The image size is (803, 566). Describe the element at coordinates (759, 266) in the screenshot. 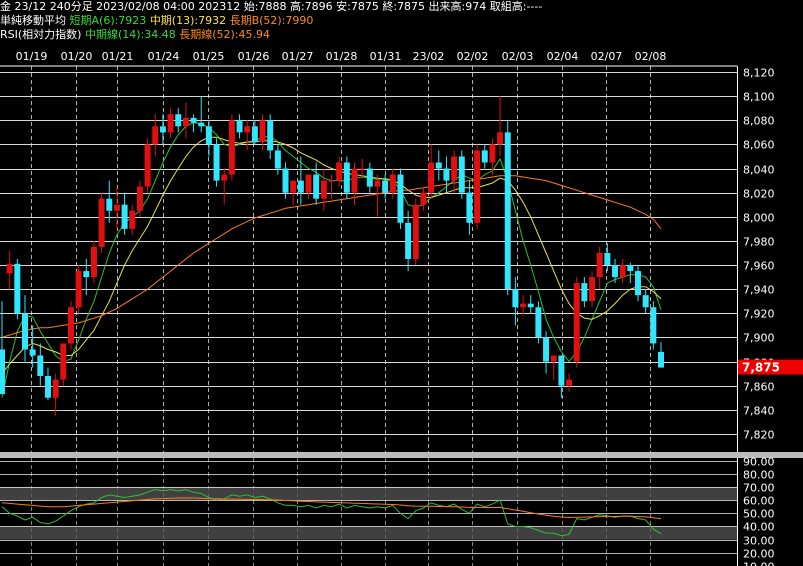

I see `price-tick-label: 7,960` at that location.